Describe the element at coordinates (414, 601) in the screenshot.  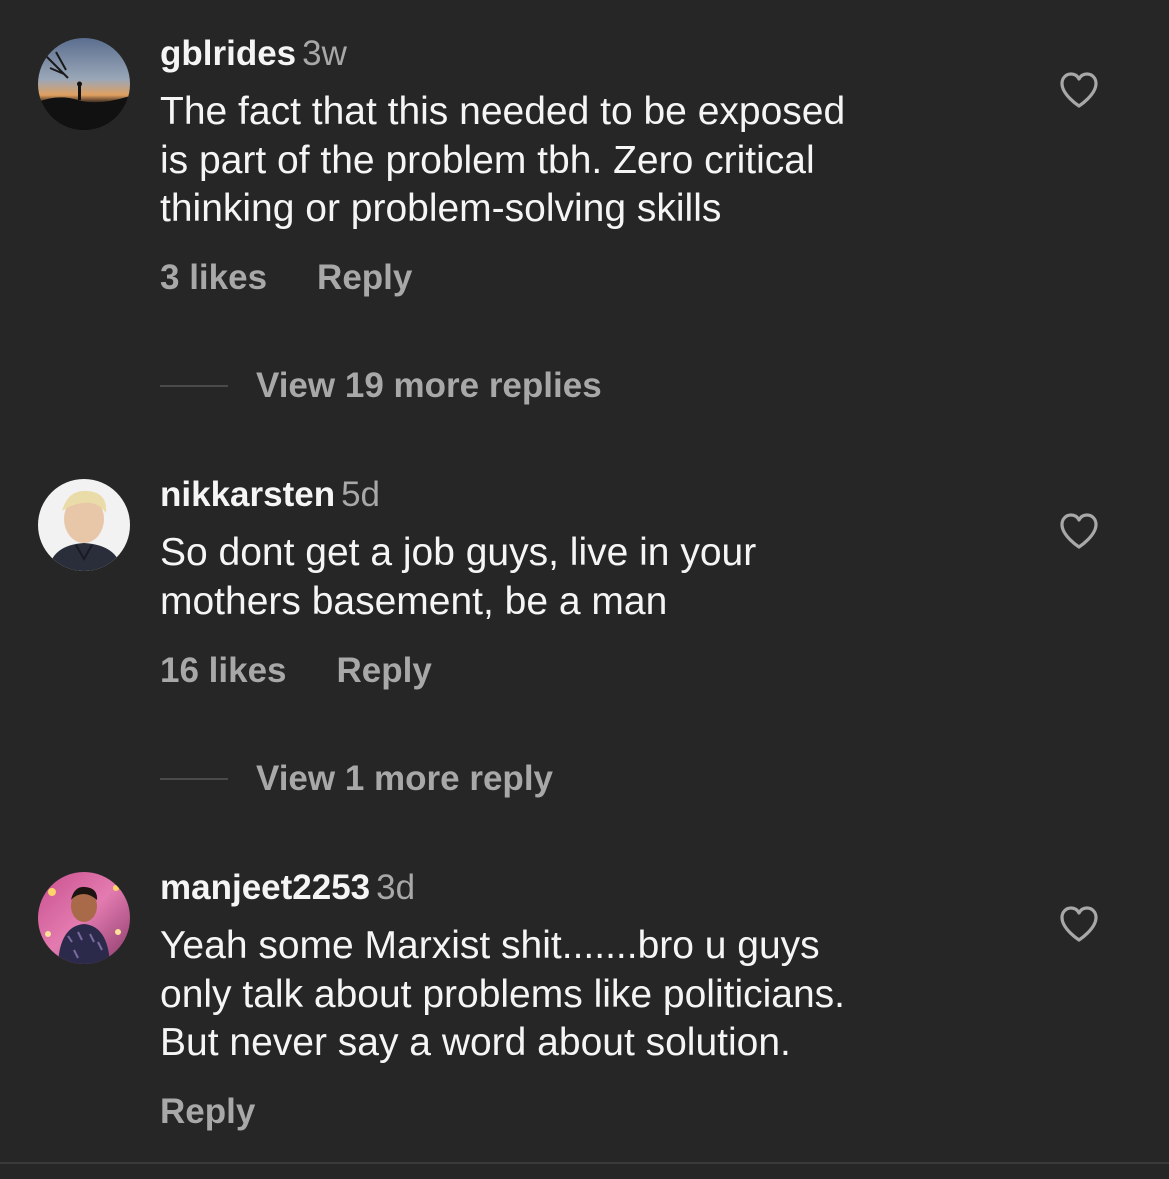
I see `comment-line: mothers basement, be a man` at that location.